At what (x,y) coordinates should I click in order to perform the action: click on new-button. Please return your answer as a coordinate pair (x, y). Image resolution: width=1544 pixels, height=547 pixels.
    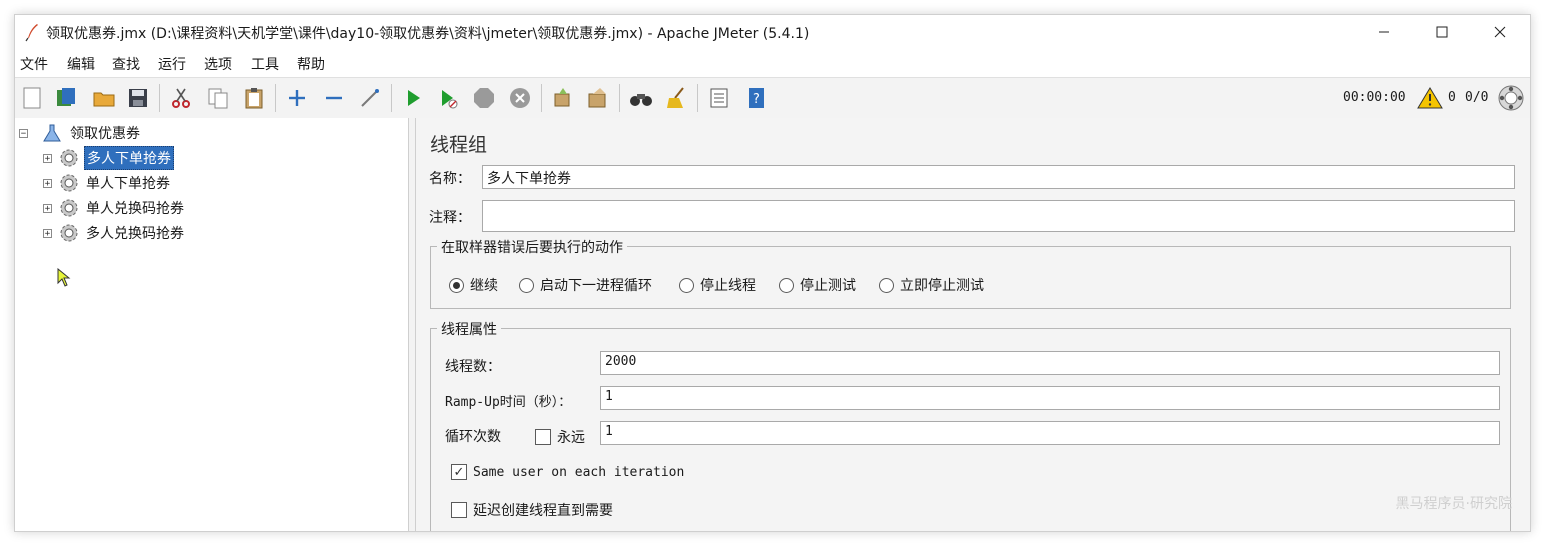
    Looking at the image, I should click on (32, 98).